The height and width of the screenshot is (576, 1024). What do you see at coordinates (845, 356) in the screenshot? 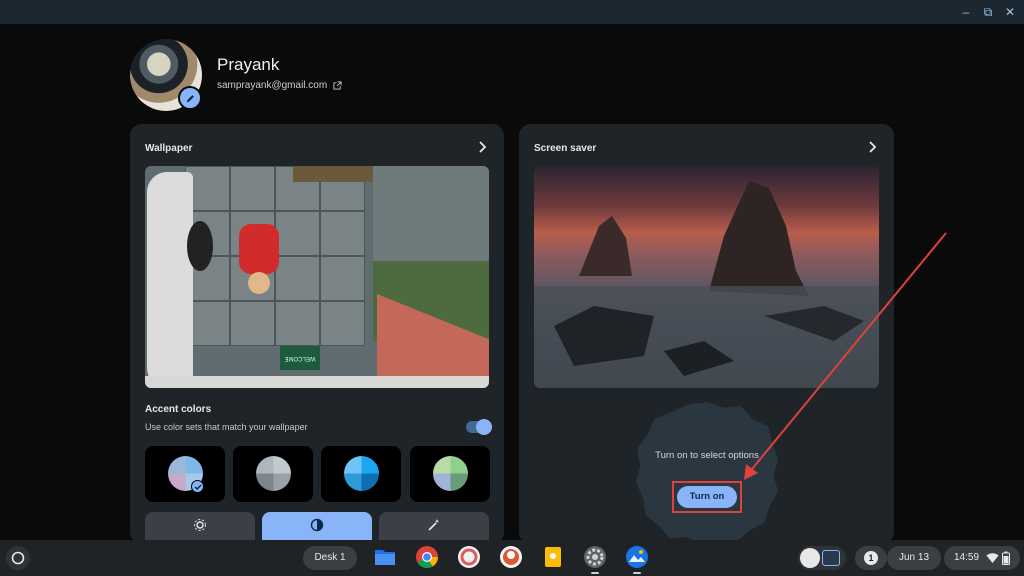
I see `annotation-arrow` at bounding box center [845, 356].